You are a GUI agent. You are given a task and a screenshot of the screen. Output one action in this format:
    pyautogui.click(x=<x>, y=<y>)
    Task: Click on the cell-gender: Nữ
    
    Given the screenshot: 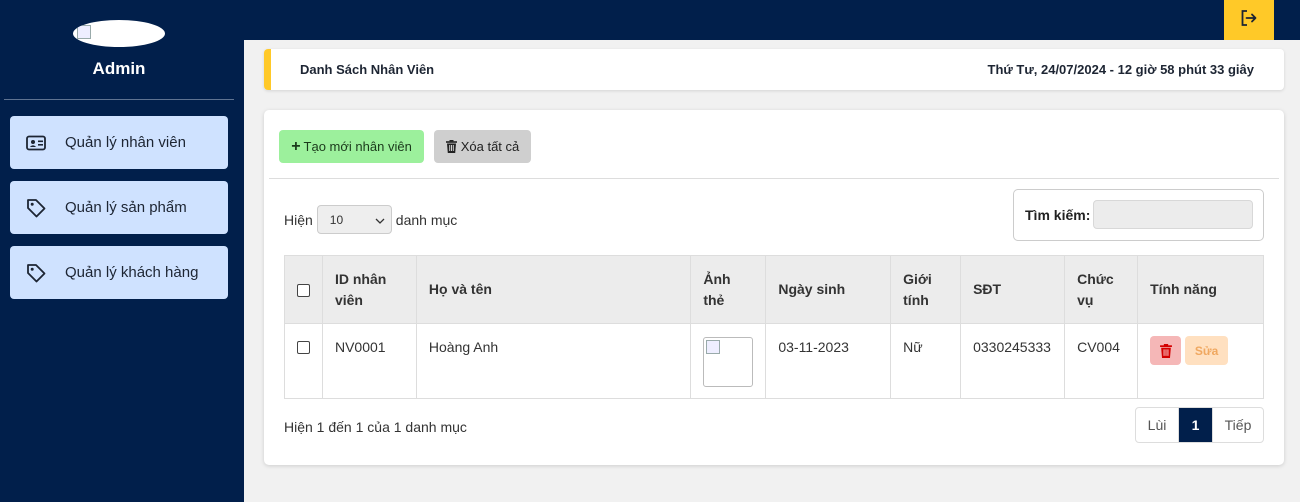 What is the action you would take?
    pyautogui.click(x=926, y=361)
    